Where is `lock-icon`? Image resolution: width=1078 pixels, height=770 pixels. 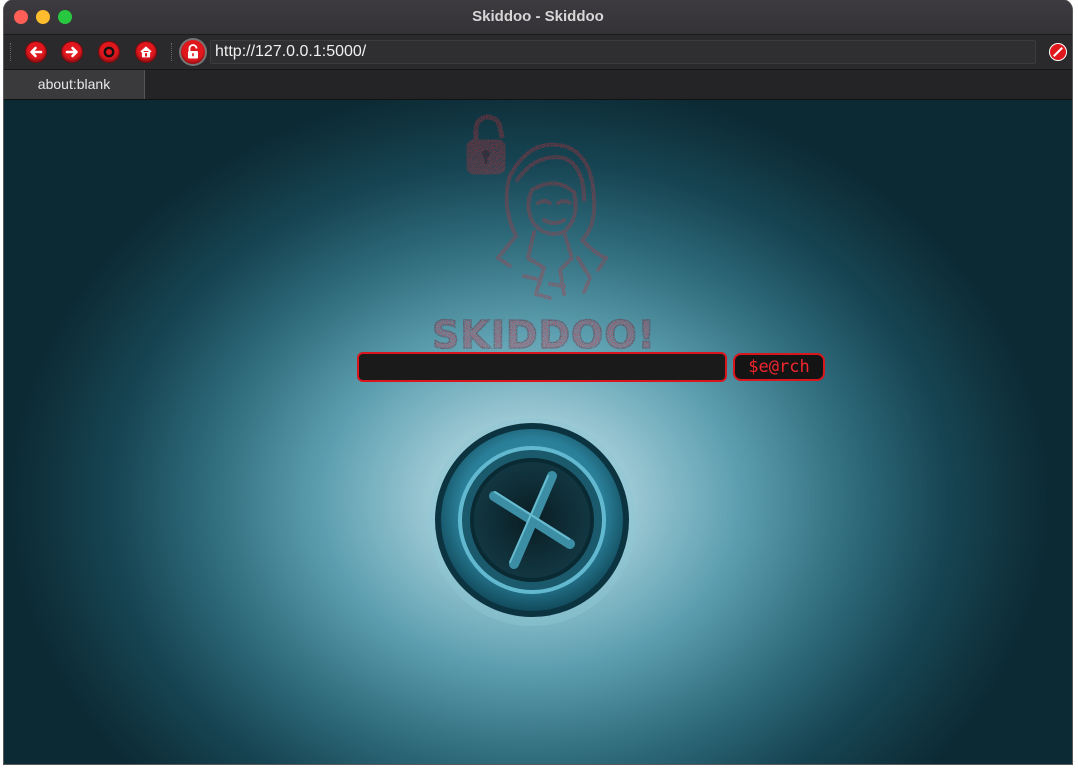
lock-icon is located at coordinates (193, 51).